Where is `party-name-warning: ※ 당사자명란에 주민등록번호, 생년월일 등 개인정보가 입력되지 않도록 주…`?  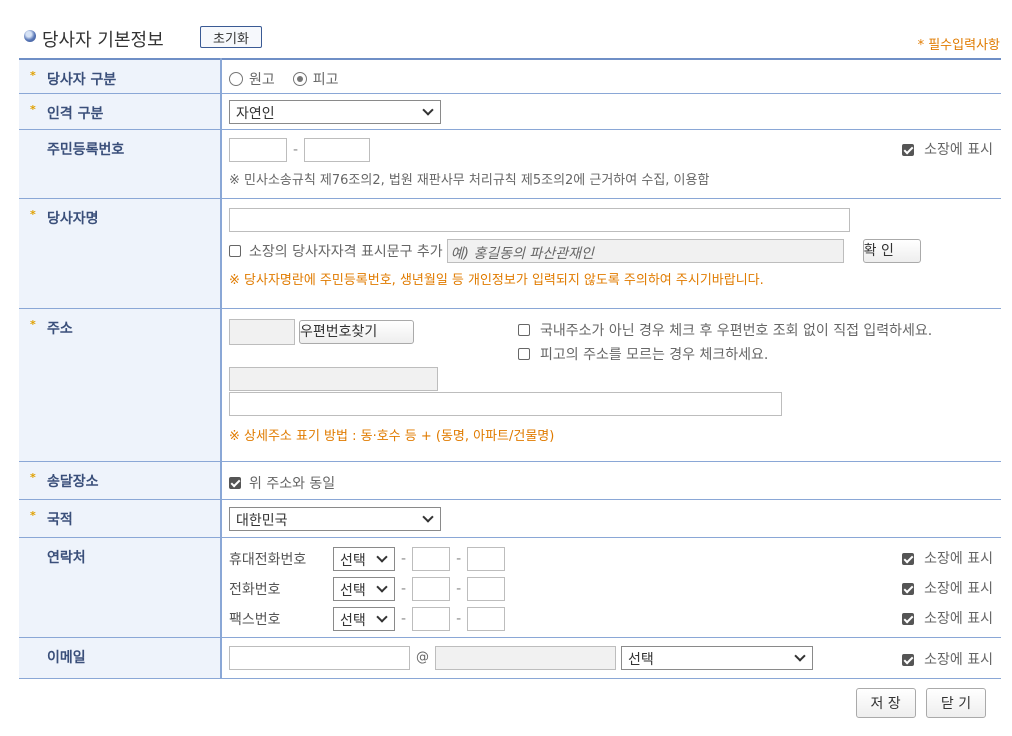
party-name-warning: ※ 당사자명란에 주민등록번호, 생년월일 등 개인정보가 입력되지 않도록 주… is located at coordinates (496, 280).